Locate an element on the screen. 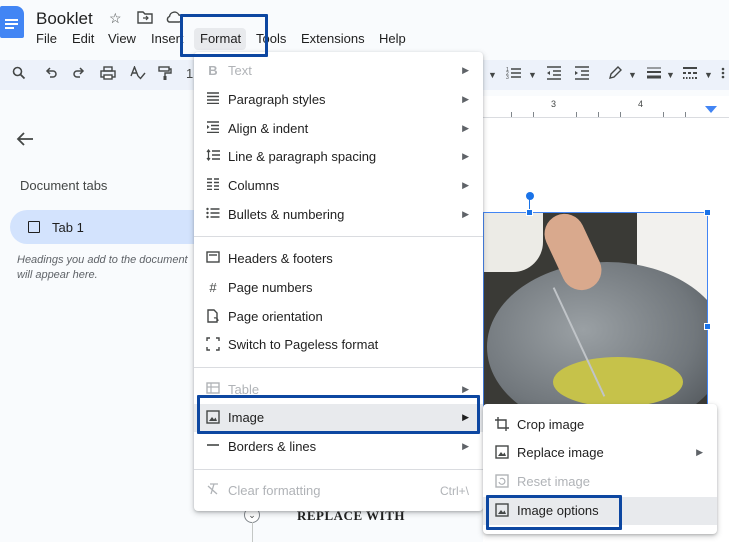 The height and width of the screenshot is (542, 729). menu-item-page-numbers: # Page numbers is located at coordinates (338, 288).